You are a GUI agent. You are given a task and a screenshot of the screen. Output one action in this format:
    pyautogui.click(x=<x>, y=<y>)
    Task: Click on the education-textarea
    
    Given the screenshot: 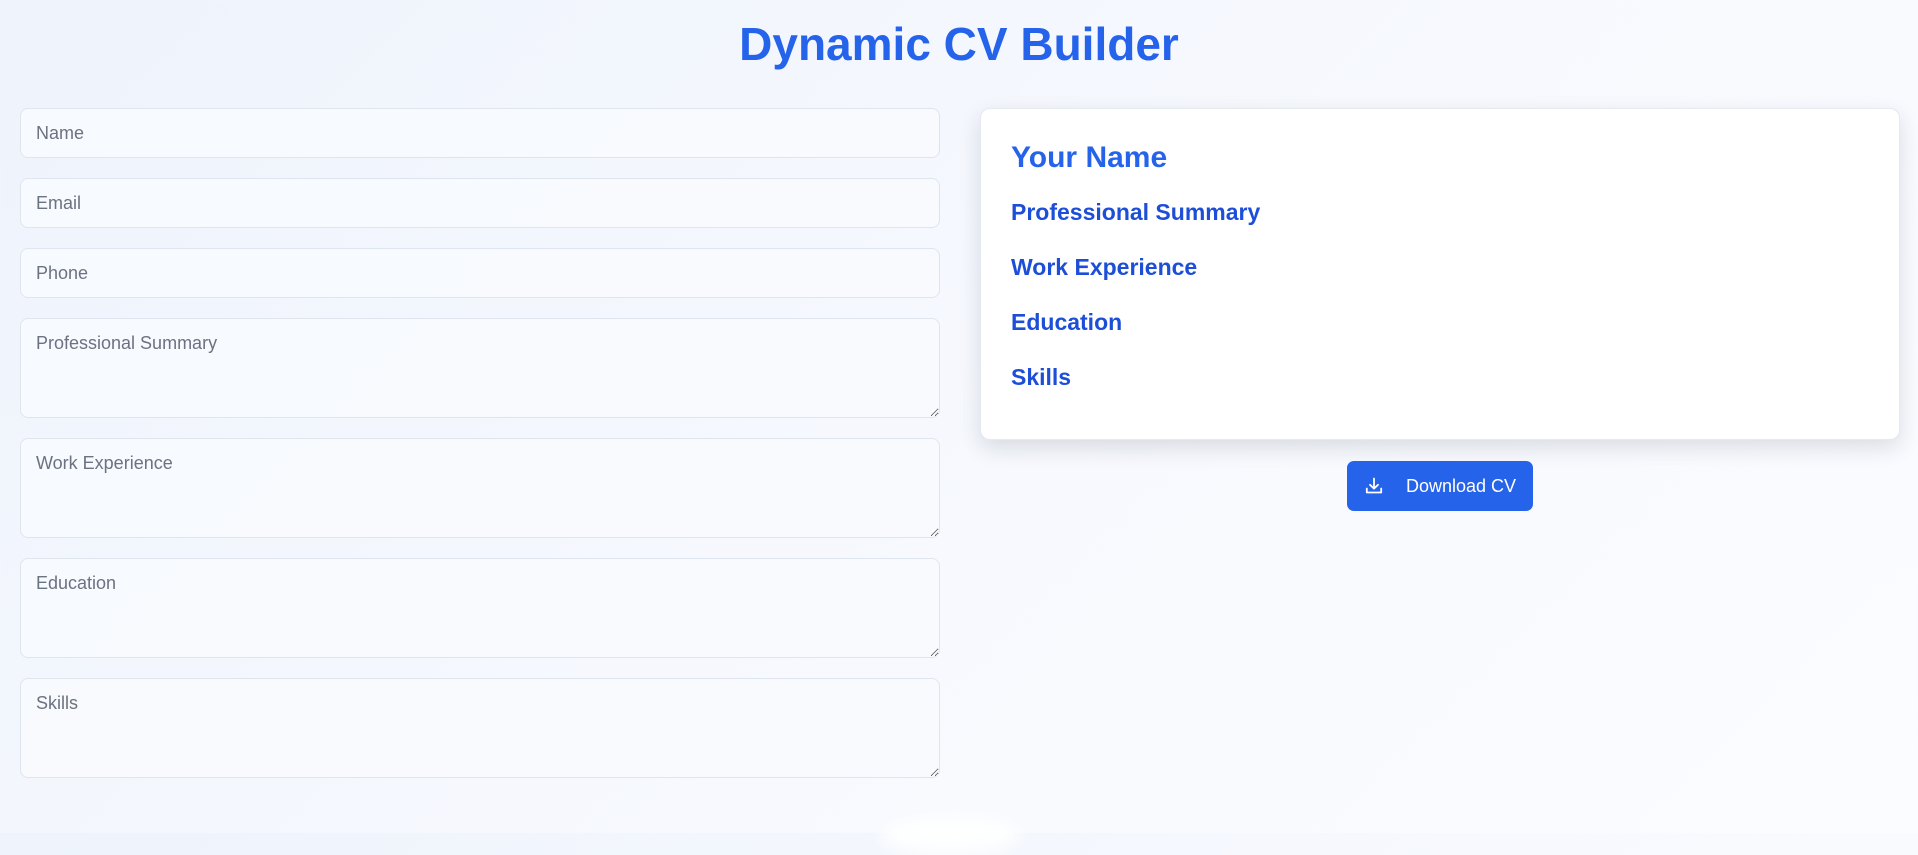 What is the action you would take?
    pyautogui.click(x=480, y=608)
    